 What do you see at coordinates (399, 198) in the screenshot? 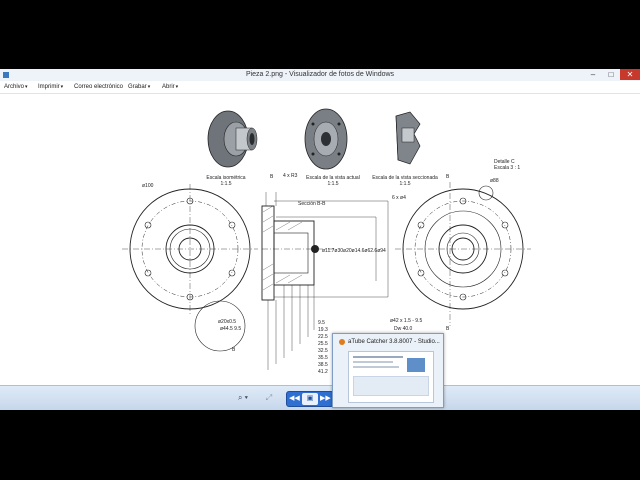
I see `dim-holes: 6 x ø4` at bounding box center [399, 198].